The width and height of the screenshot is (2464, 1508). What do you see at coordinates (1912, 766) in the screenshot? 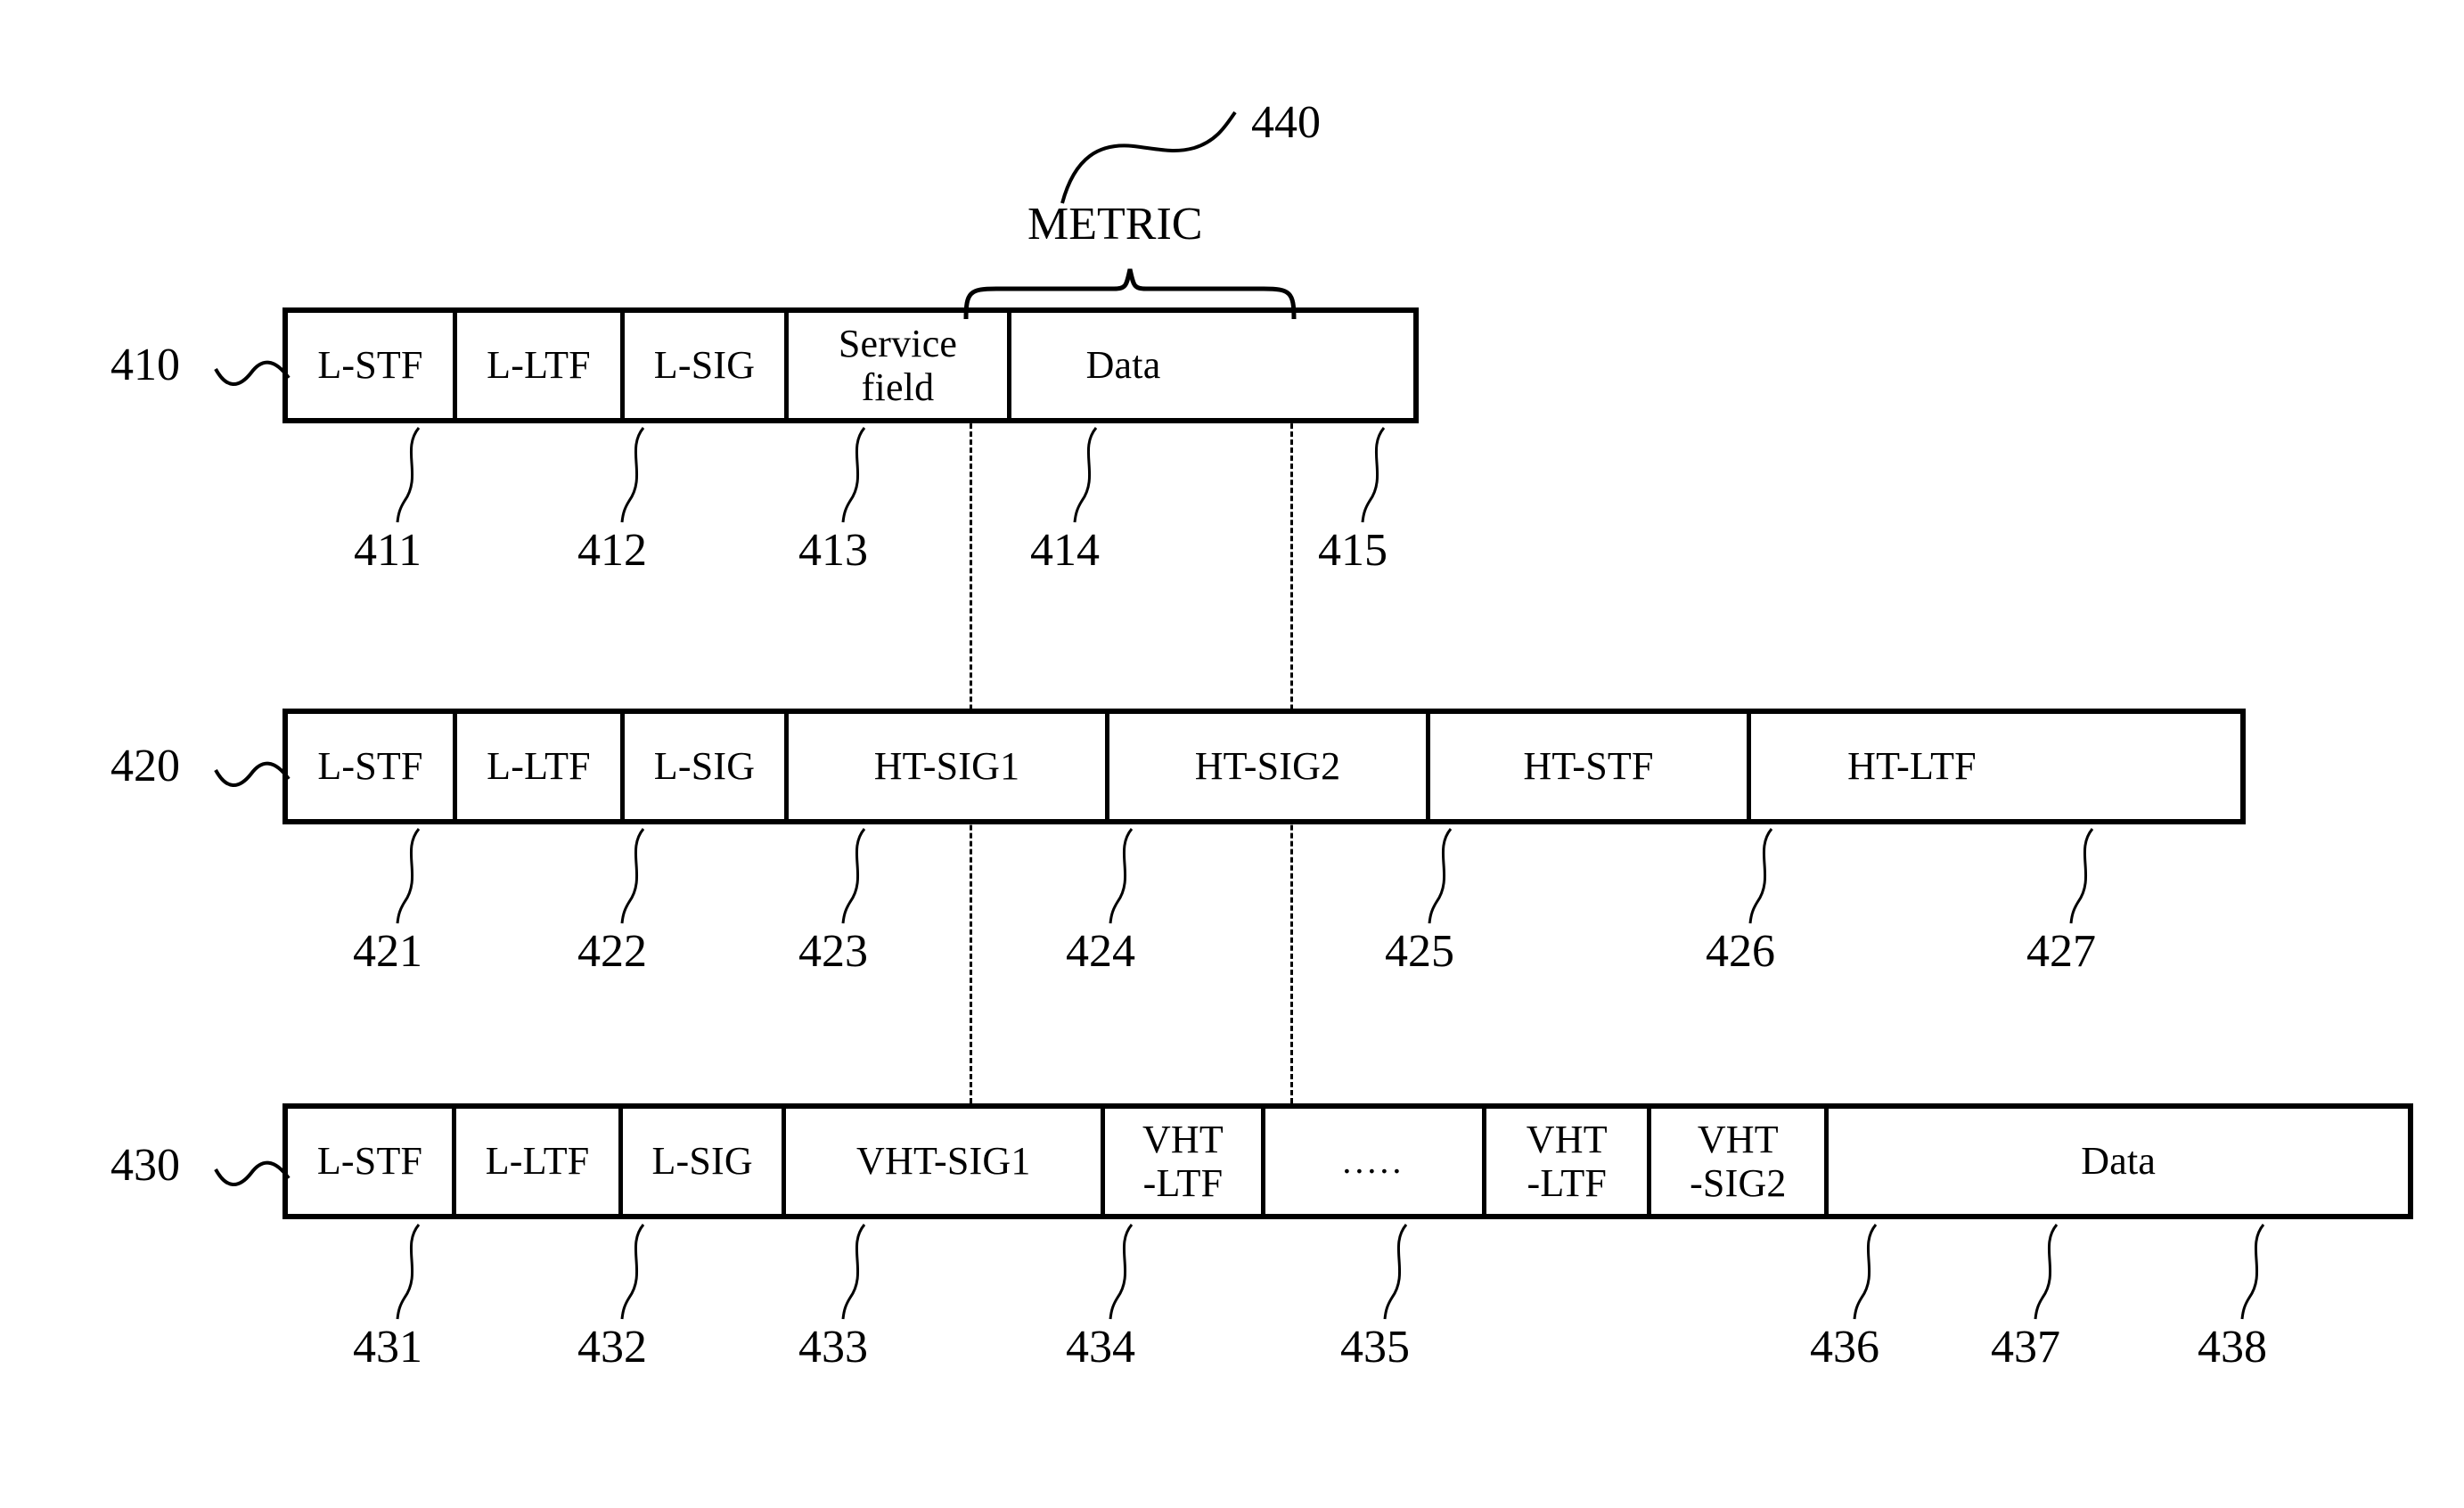
I see `frame-cell-ht-ltf: HT-LTF` at bounding box center [1912, 766].